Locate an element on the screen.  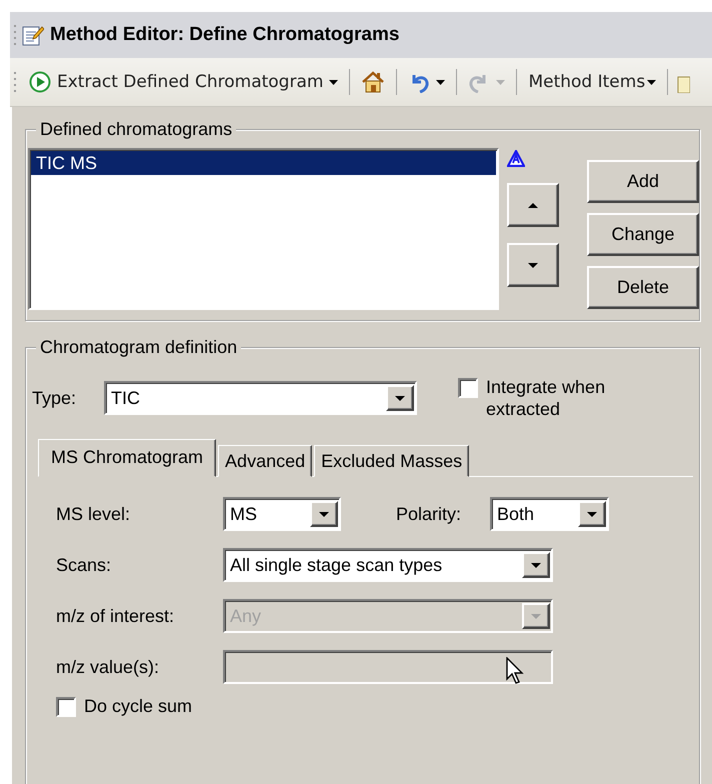
window-title: Method Editor: Define Chromatograms is located at coordinates (225, 35).